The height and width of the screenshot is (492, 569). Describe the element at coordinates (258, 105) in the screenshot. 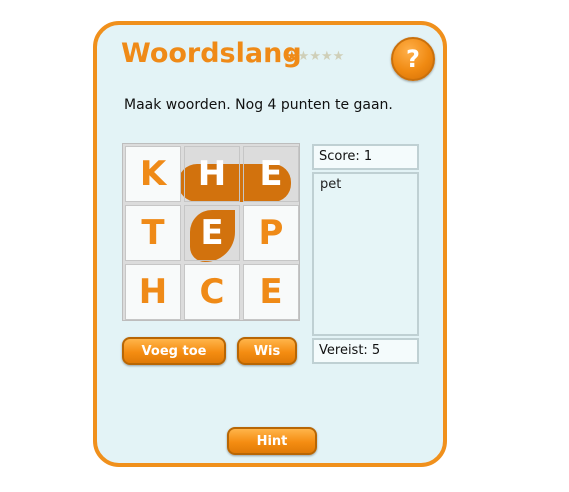

I see `instruction-text: Maak woorden. Nog 4 punten te gaan.` at that location.